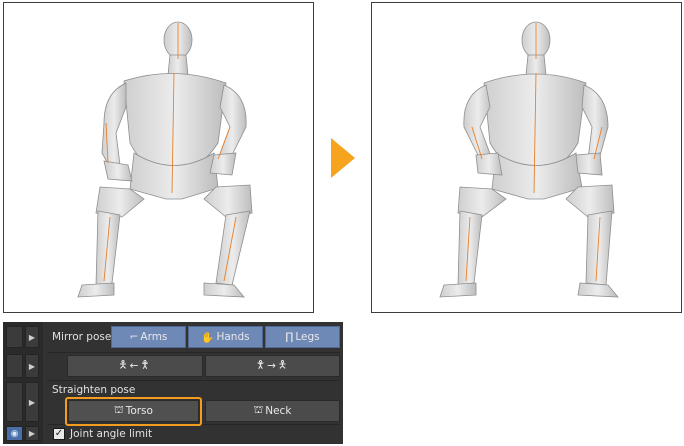  Describe the element at coordinates (289, 337) in the screenshot. I see `legs-icon: ∏` at that location.